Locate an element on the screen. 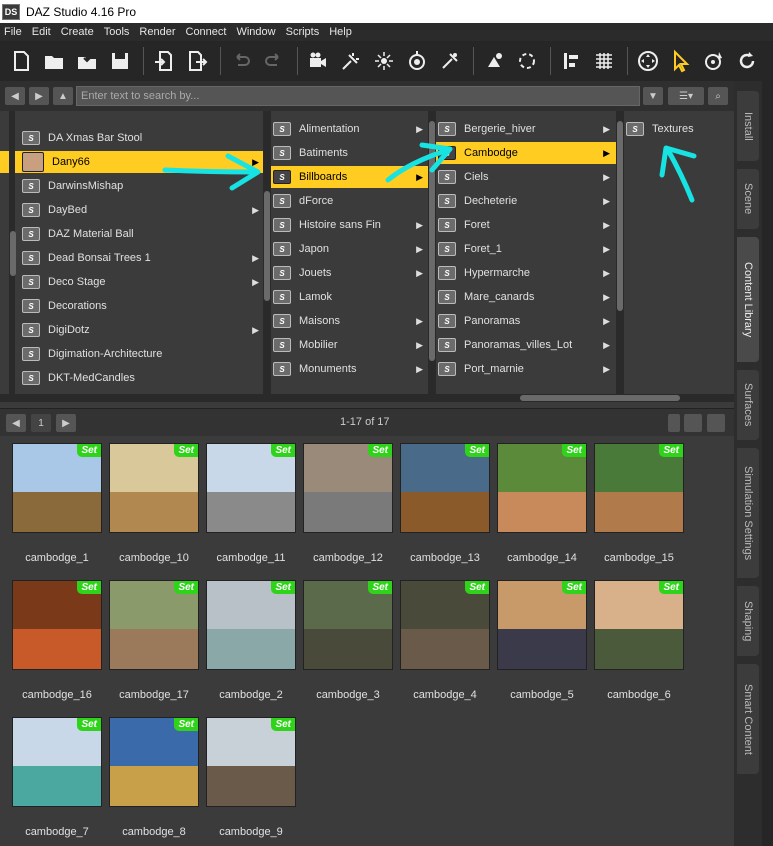  content-item: Set cambodge_3 is located at coordinates (348, 640).